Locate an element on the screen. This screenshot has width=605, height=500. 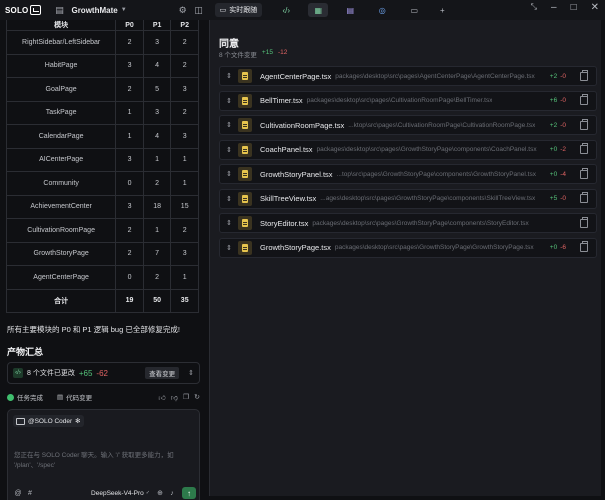
close-icon: ✕ is located at coordinates (595, 7).